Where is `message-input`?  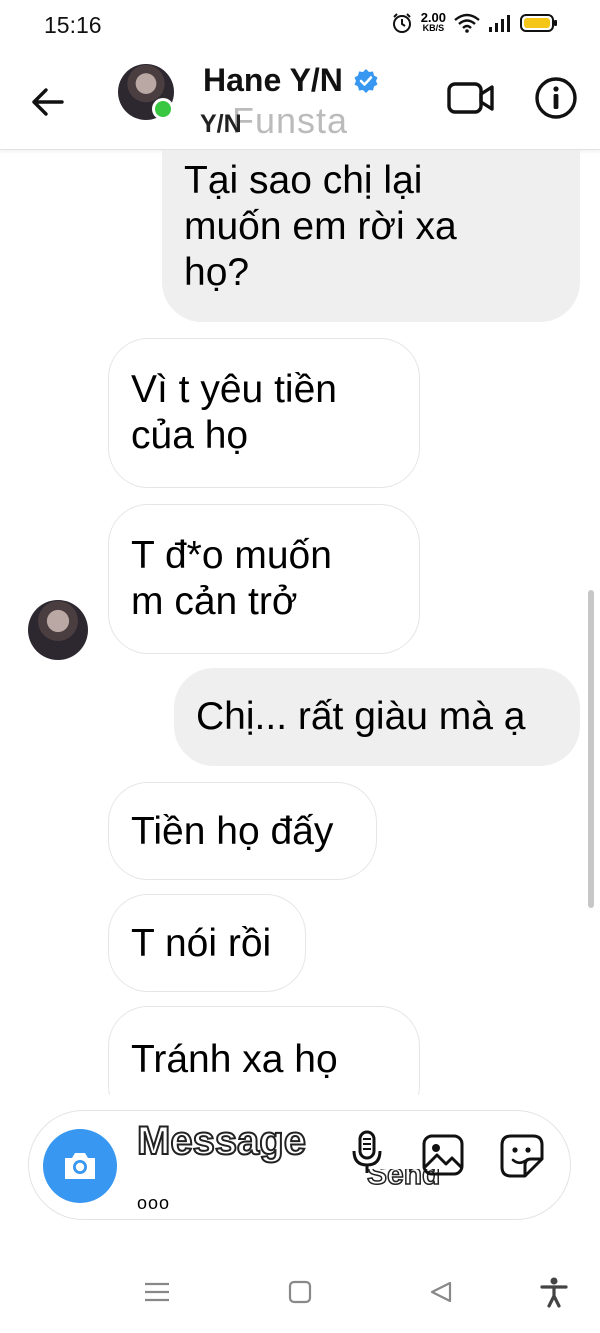
message-input is located at coordinates (237, 1141).